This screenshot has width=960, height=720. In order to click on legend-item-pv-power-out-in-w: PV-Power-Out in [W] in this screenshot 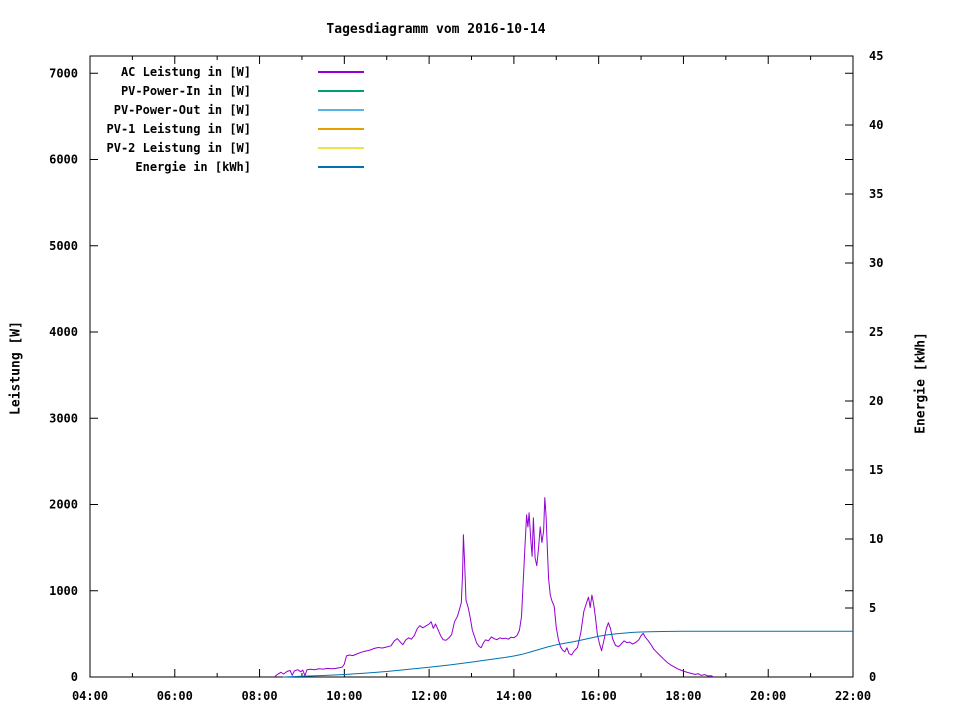, I will do `click(227, 109)`.